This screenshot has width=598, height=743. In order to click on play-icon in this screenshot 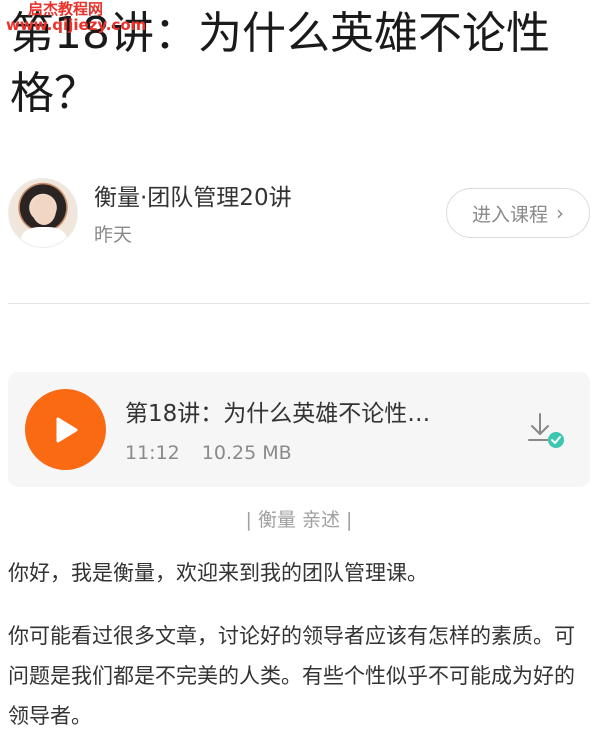, I will do `click(66, 429)`.